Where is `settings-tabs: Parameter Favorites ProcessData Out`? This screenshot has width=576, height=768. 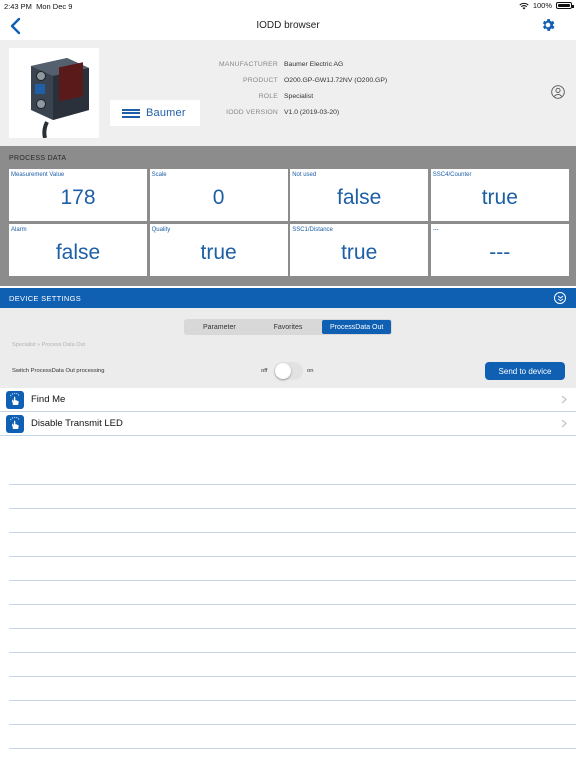 settings-tabs: Parameter Favorites ProcessData Out is located at coordinates (288, 327).